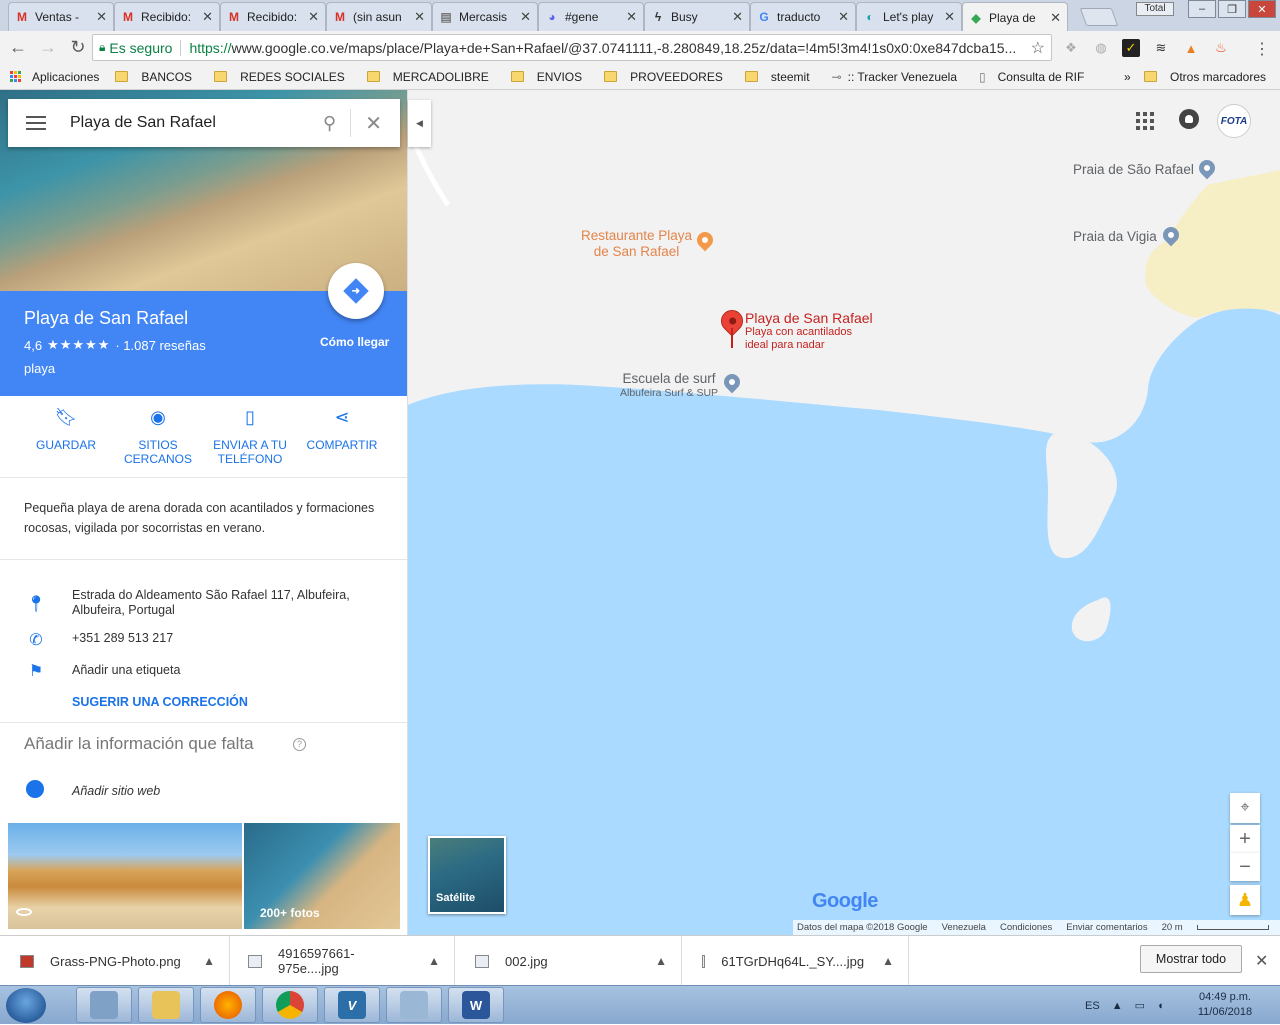 The image size is (1280, 1025). Describe the element at coordinates (467, 875) in the screenshot. I see `satellite-layer-toggle: Satélite` at that location.